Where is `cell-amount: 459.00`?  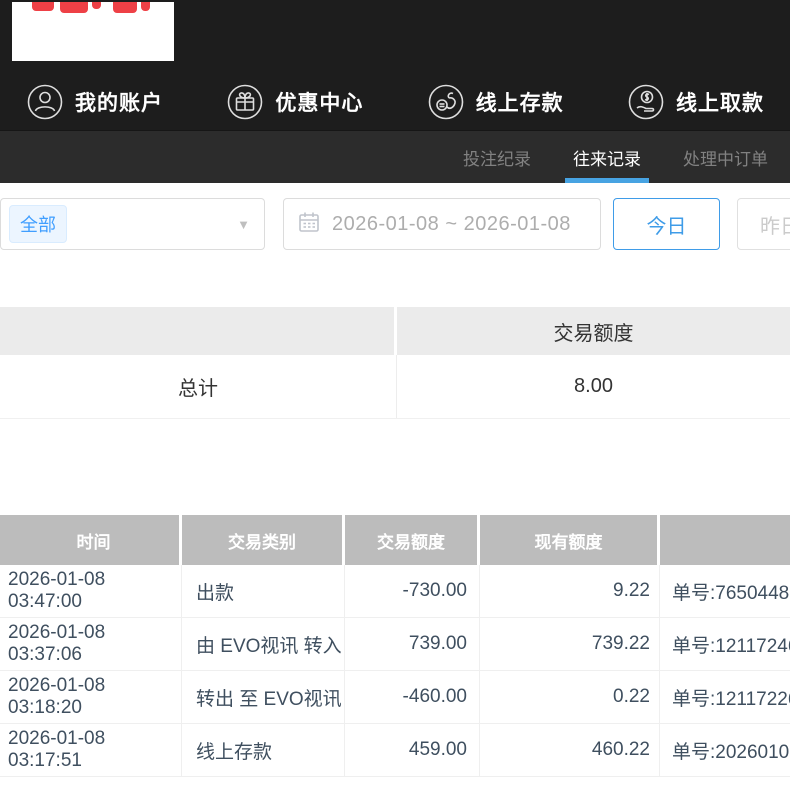 cell-amount: 459.00 is located at coordinates (412, 750).